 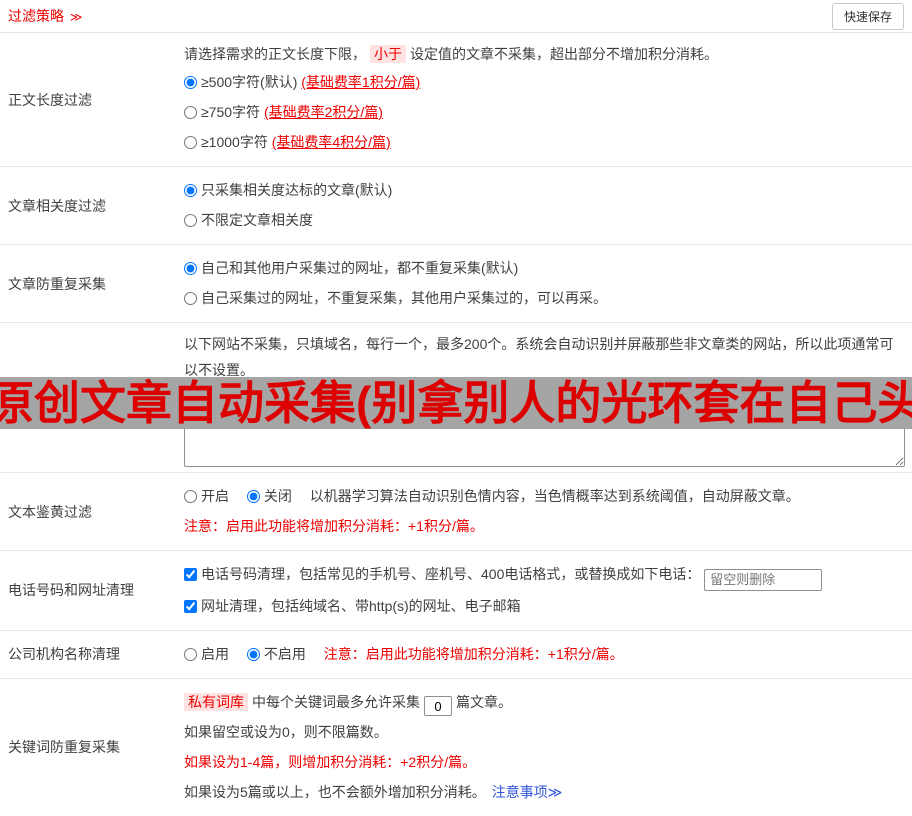 I want to click on url-clean-option: 网址清理，包括纯域名、带http(s)的网址、电子邮箱, so click(x=352, y=606).